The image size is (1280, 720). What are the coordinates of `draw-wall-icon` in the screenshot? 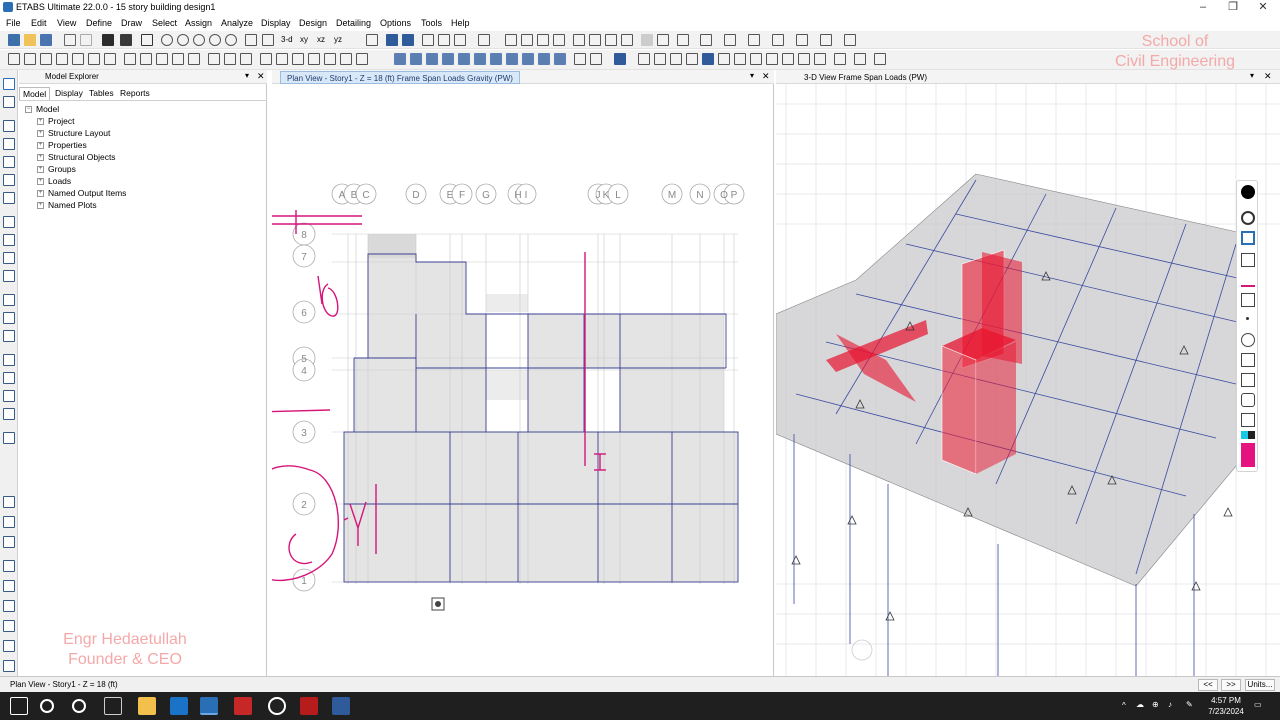 It's located at (9, 258).